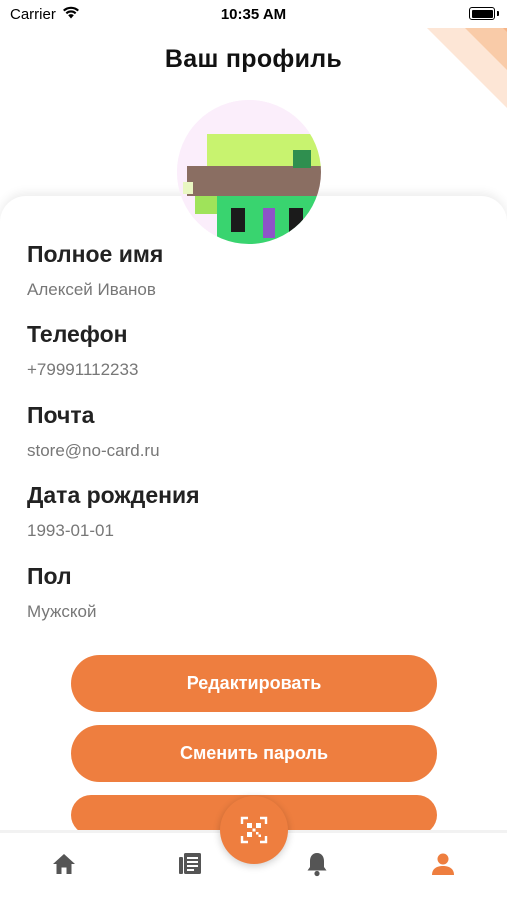 This screenshot has height=900, width=507. Describe the element at coordinates (49, 576) in the screenshot. I see `gender-label: Пол` at that location.